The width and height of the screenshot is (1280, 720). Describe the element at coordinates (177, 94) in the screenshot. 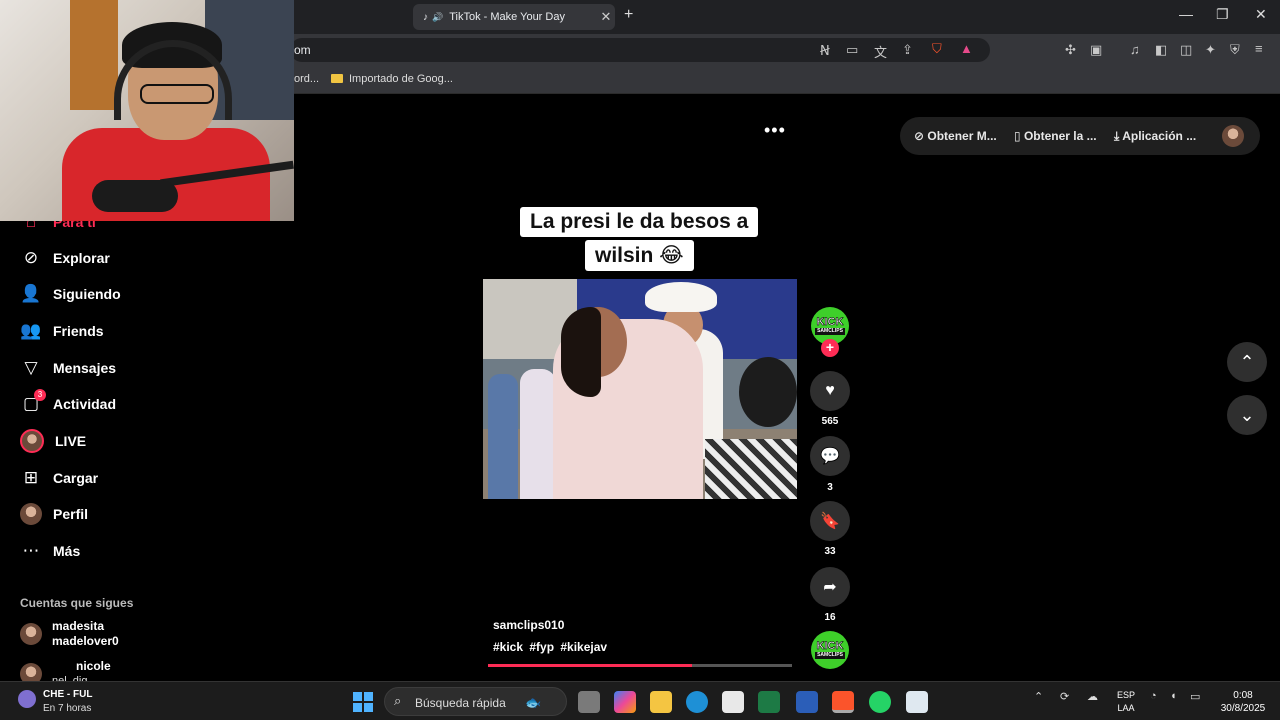

I see `glasses-icon` at that location.